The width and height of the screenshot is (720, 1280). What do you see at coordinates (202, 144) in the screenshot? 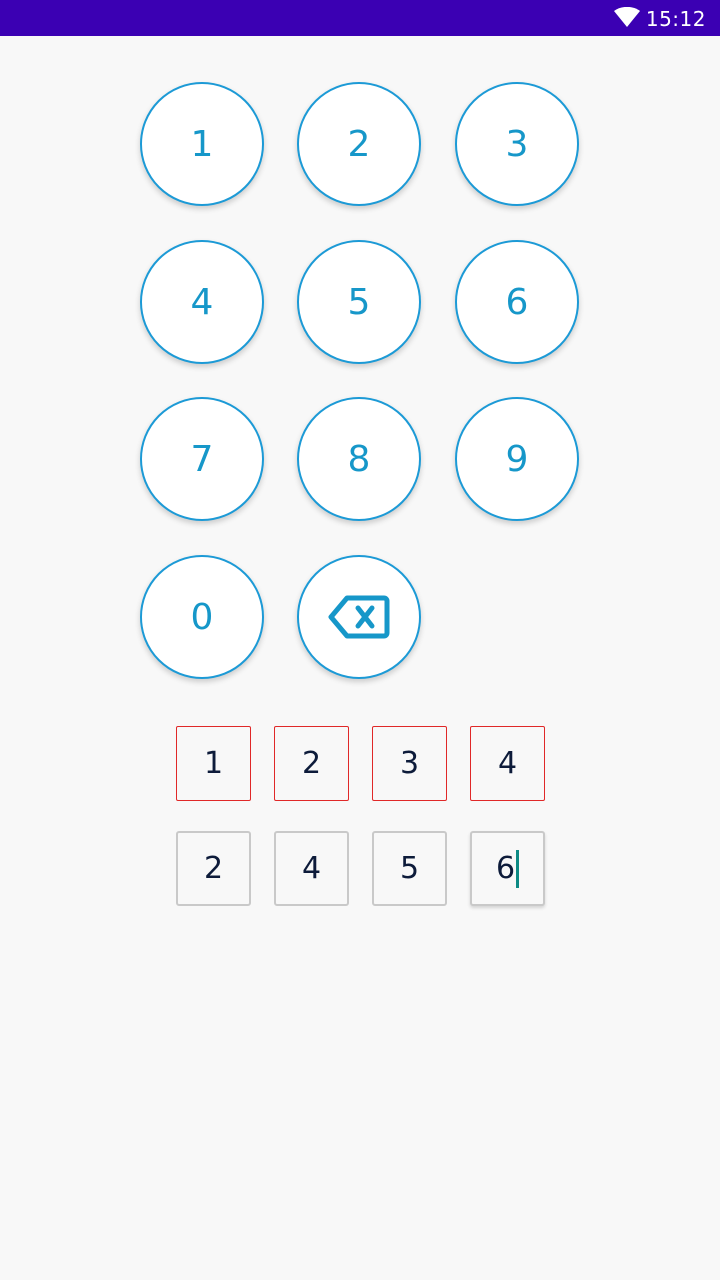
I see `key-1: 1` at bounding box center [202, 144].